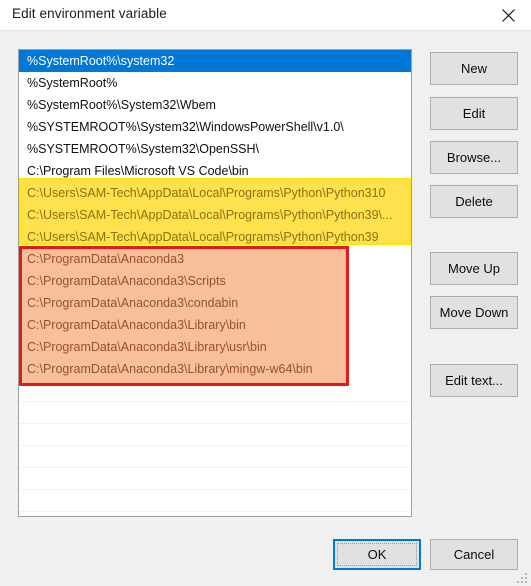  What do you see at coordinates (215, 105) in the screenshot?
I see `list-item: %SystemRoot%\System32\Wbem` at bounding box center [215, 105].